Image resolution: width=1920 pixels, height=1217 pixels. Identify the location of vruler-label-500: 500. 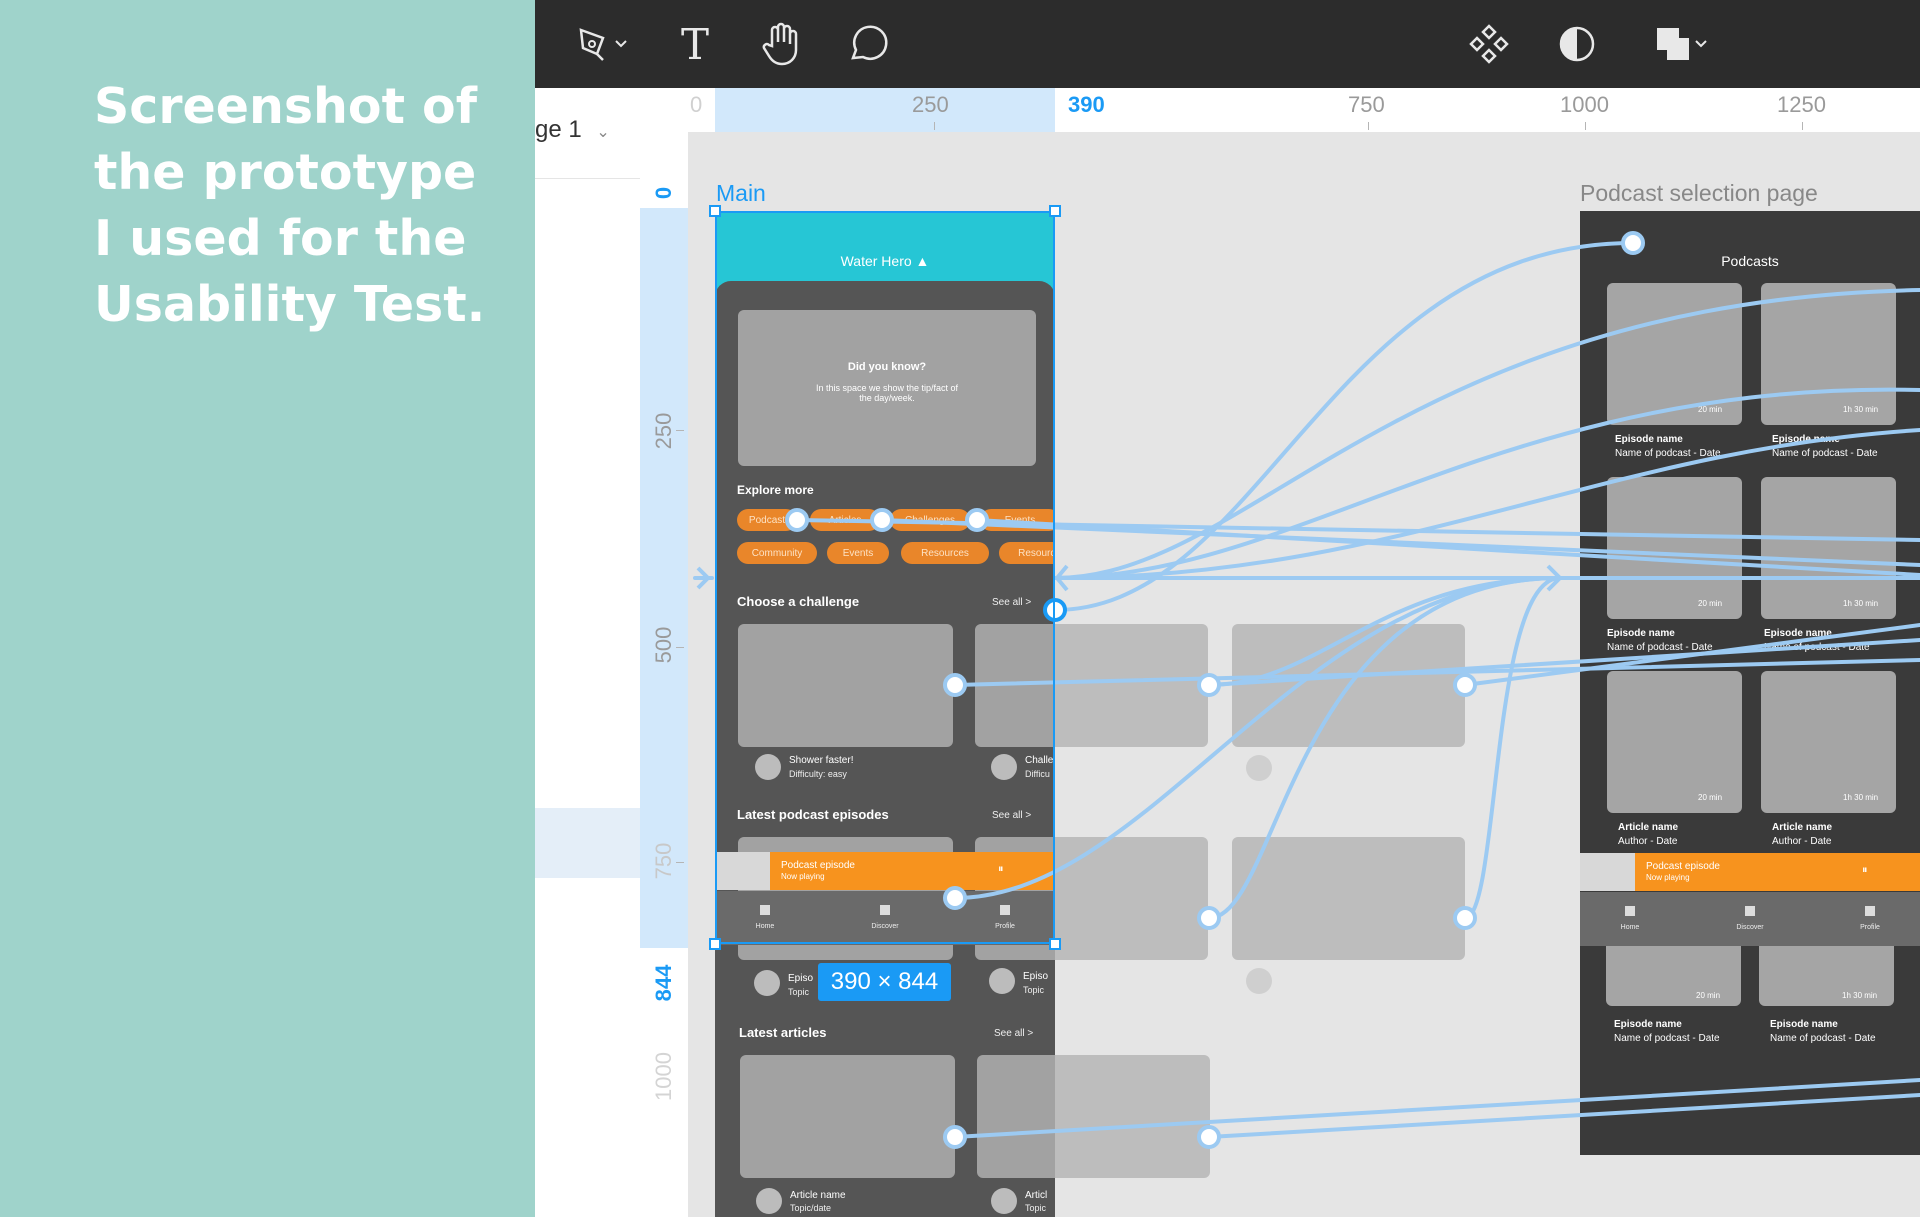
(663, 645).